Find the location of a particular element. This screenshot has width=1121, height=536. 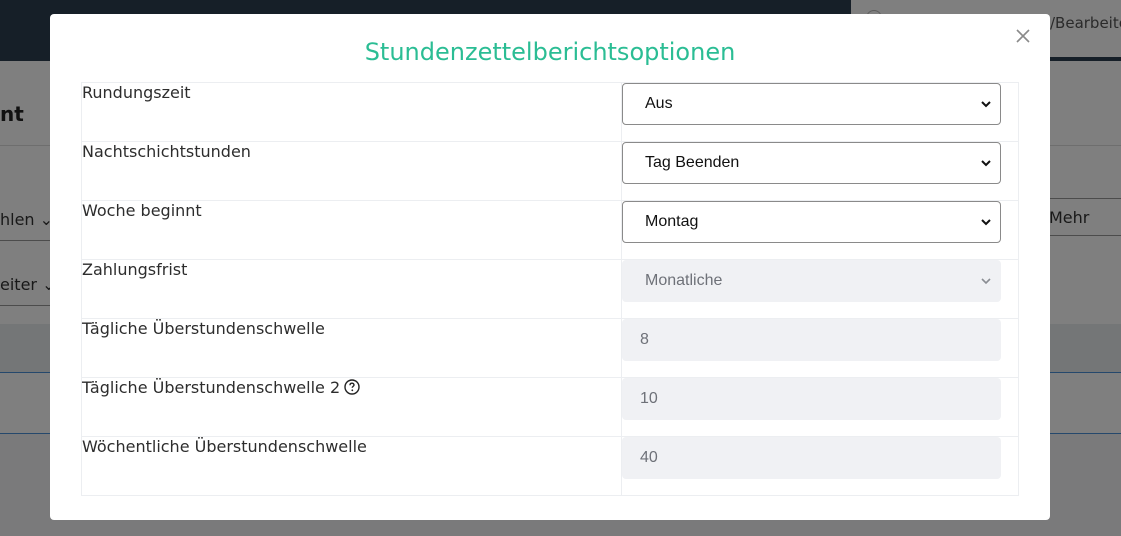

option-row-week-start: Woche beginnt Montag is located at coordinates (550, 230).